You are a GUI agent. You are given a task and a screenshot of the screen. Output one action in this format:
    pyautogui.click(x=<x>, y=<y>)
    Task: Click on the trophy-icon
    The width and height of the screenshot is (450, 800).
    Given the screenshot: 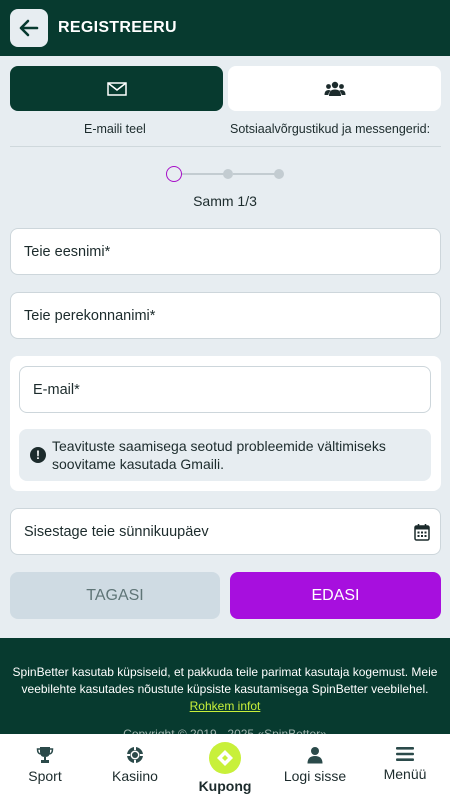 What is the action you would take?
    pyautogui.click(x=45, y=755)
    